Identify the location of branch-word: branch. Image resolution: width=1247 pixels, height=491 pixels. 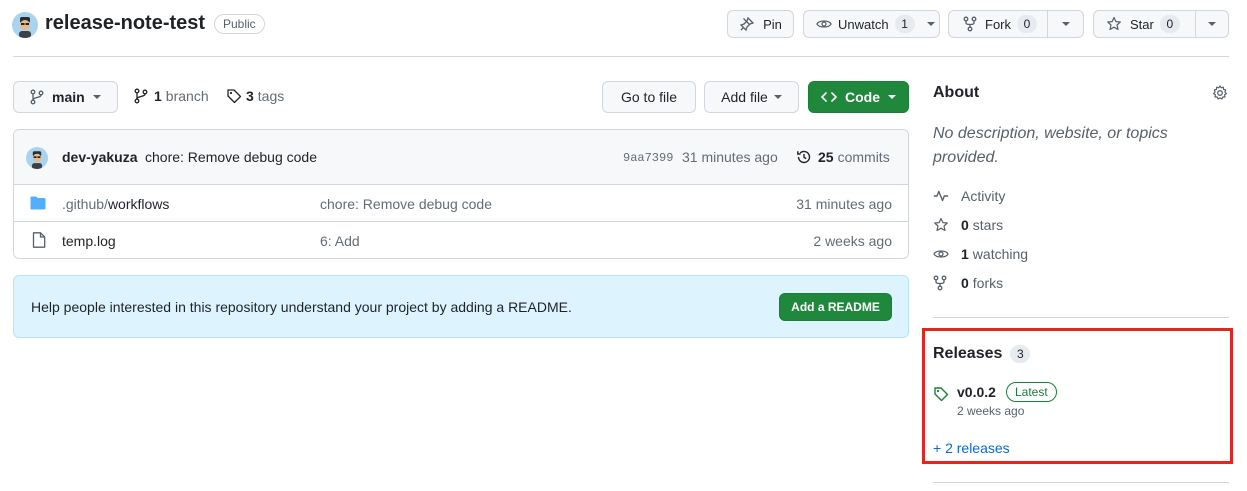
(187, 96).